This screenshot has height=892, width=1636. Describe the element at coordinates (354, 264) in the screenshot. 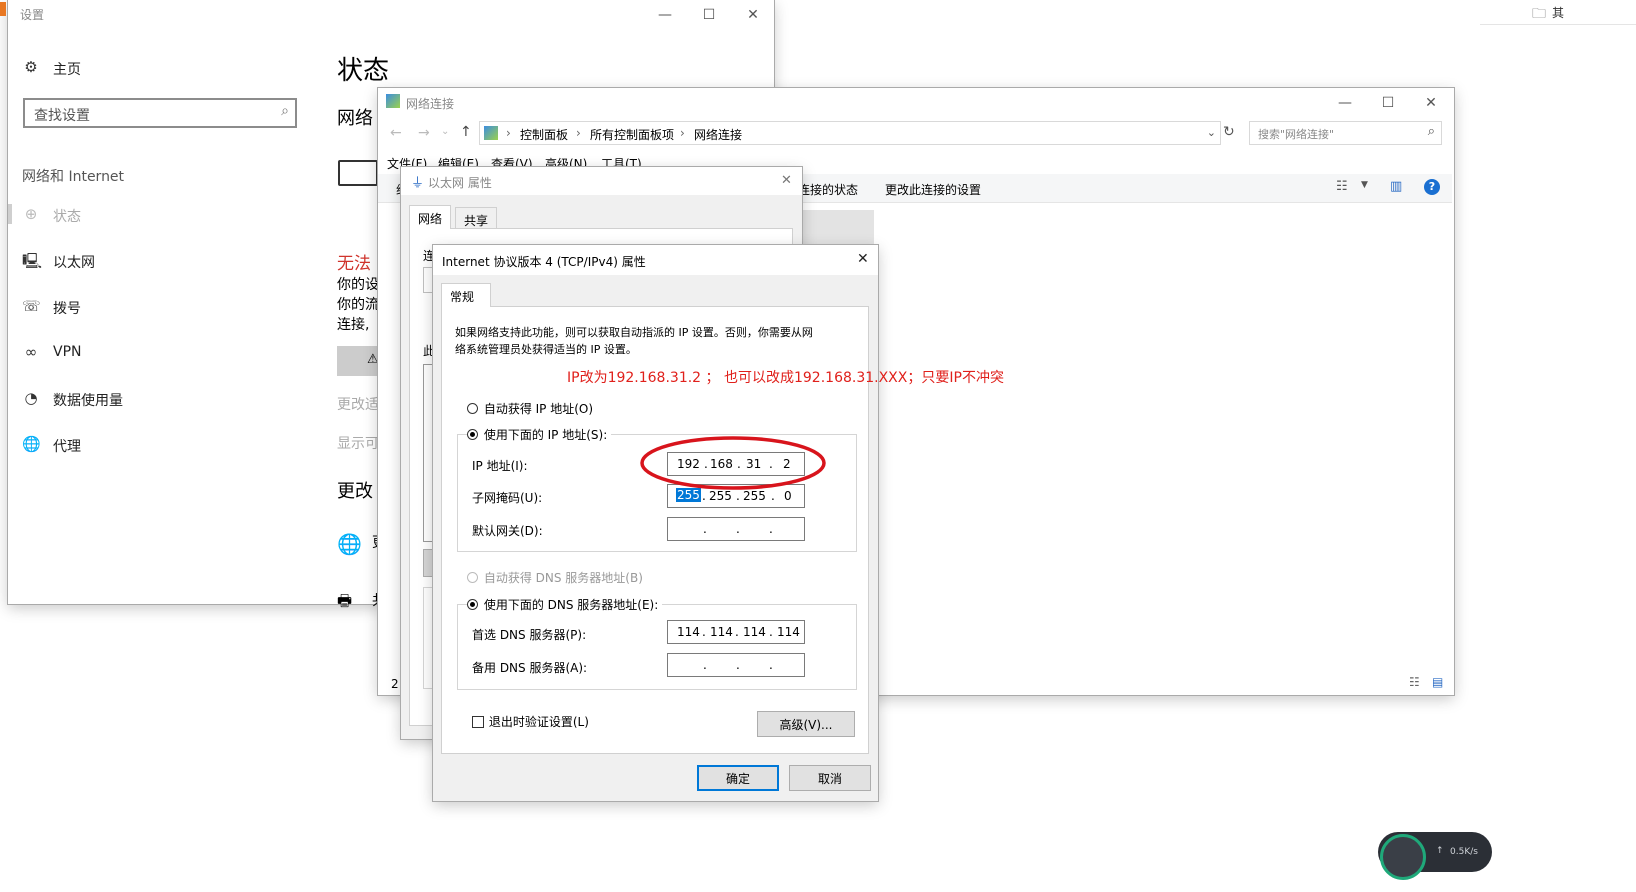

I see `error-title: 无法` at that location.